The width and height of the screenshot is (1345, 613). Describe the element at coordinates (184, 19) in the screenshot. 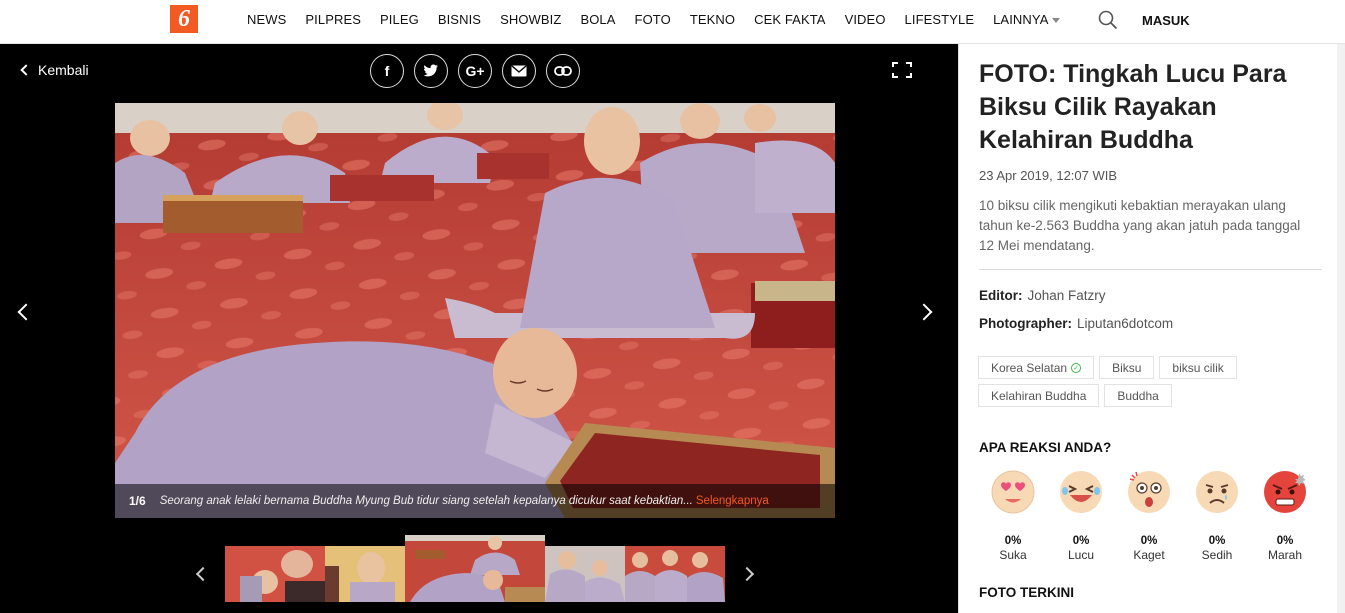

I see `site-logo: 6` at that location.